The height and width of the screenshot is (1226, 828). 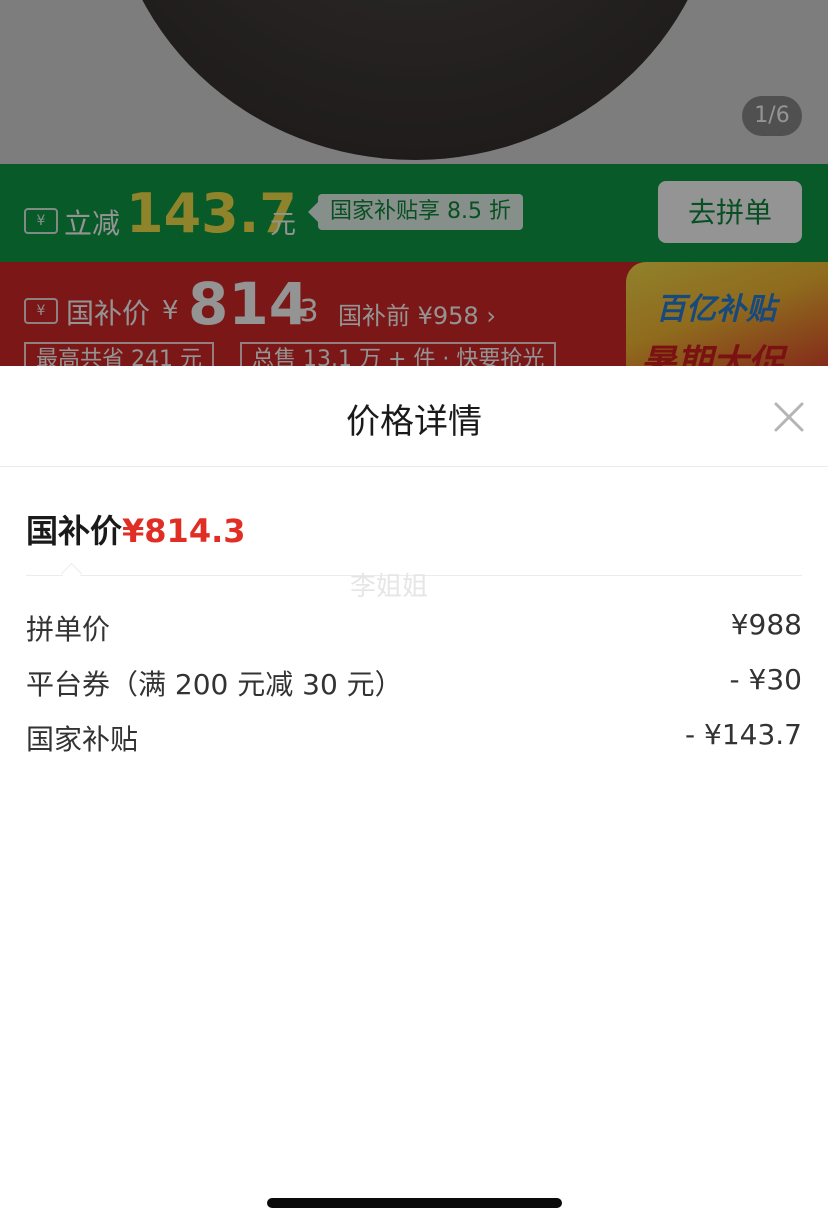 I want to click on detail-row-national-subsidy: 国家补贴 - ¥143.7, so click(x=414, y=738).